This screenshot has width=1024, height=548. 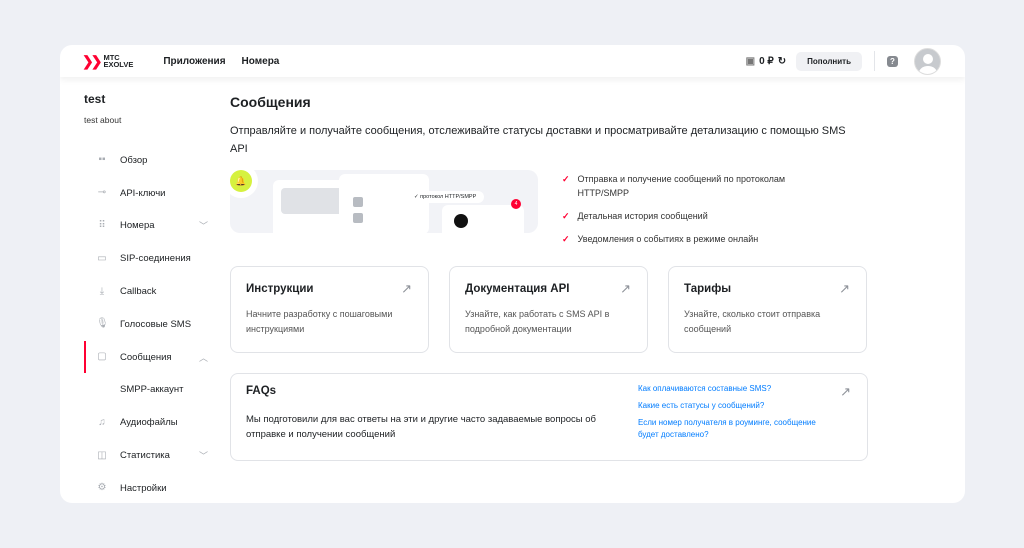 What do you see at coordinates (134, 160) in the screenshot?
I see `sidebar-item-label: Обзор` at bounding box center [134, 160].